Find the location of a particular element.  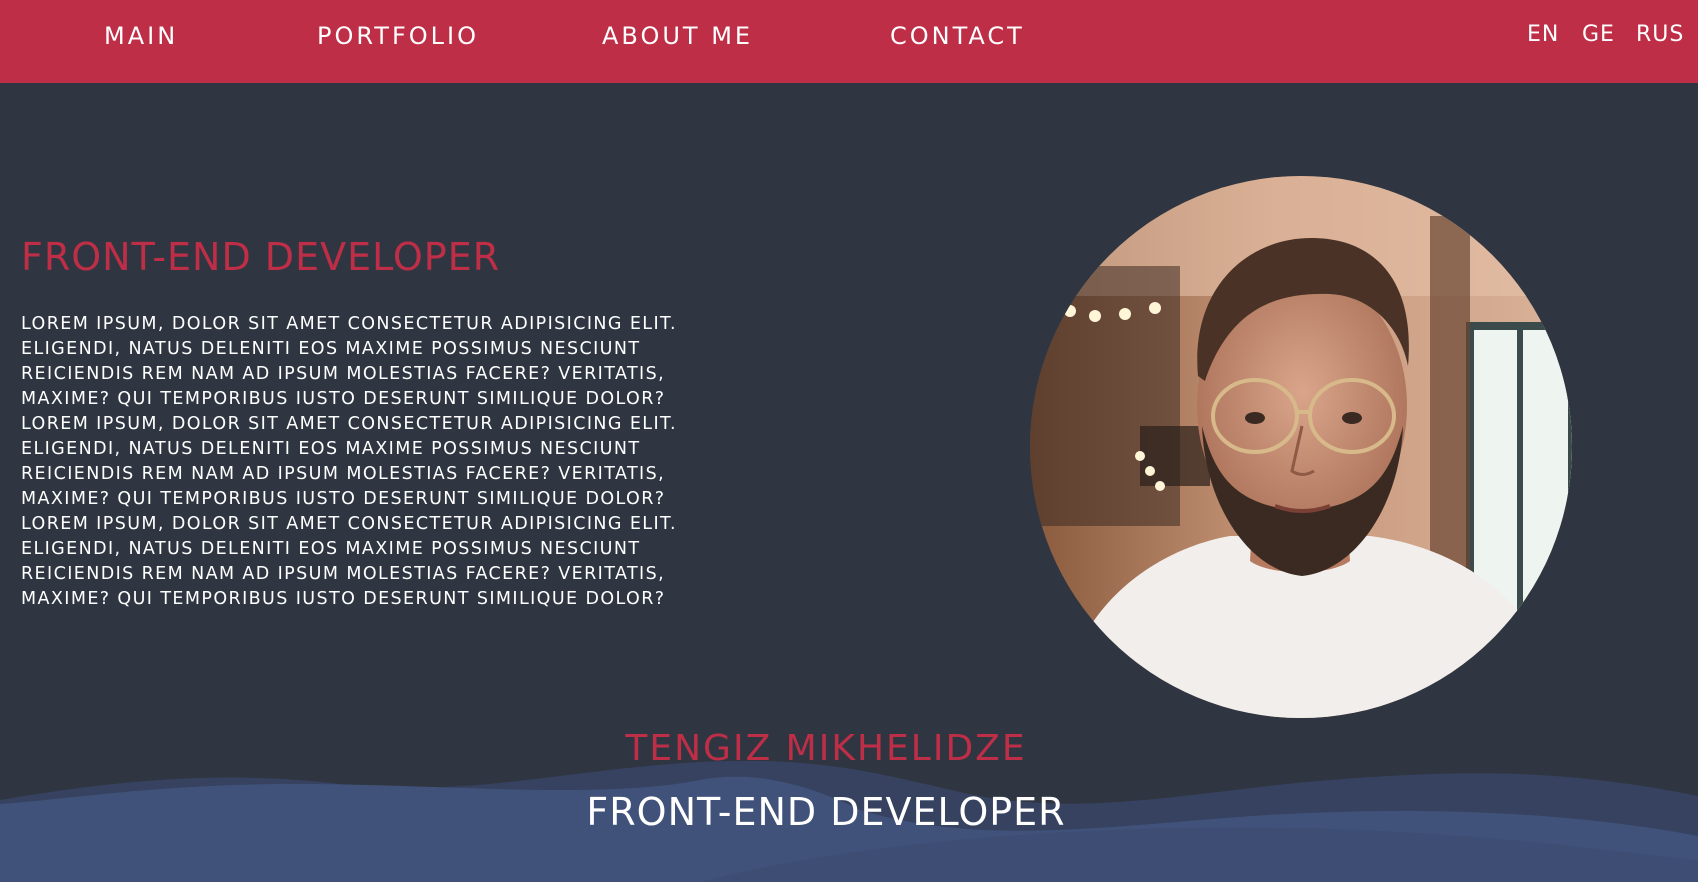

nav-link-main: Main is located at coordinates (141, 36).